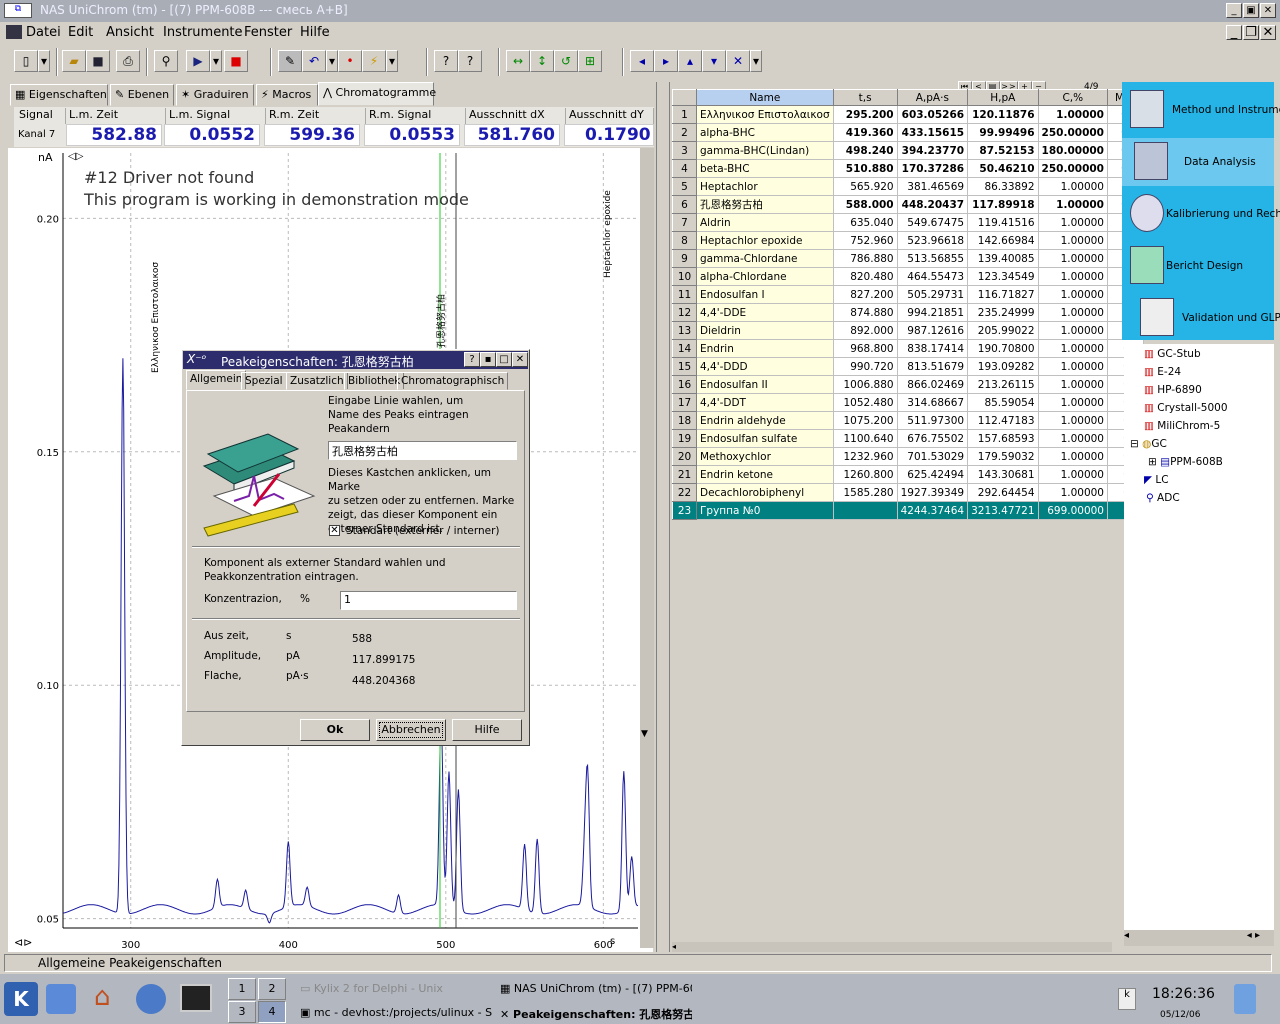  I want to click on tab-eigenschaften: ▦ Eigenschaften, so click(59, 95).